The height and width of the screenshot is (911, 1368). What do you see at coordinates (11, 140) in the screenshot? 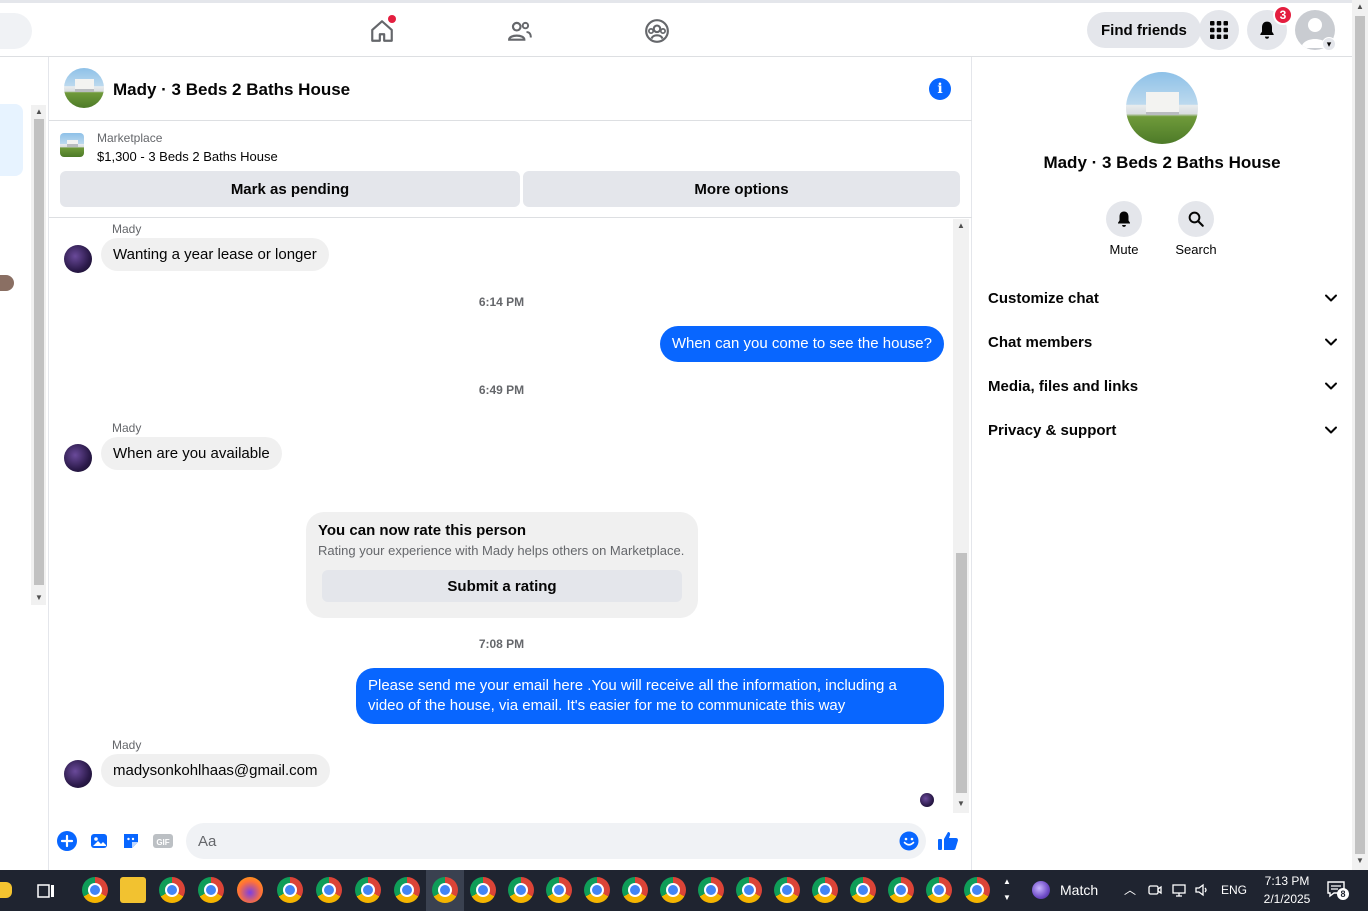
I see `selected-conversation-highlight` at bounding box center [11, 140].